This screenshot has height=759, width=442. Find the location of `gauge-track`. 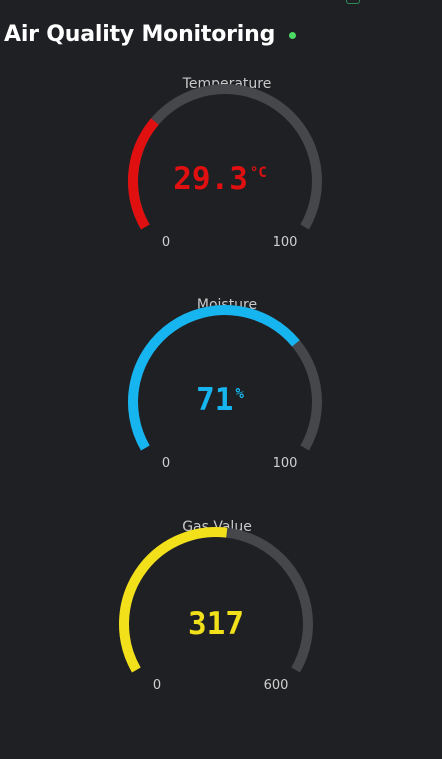

gauge-track is located at coordinates (225, 157).